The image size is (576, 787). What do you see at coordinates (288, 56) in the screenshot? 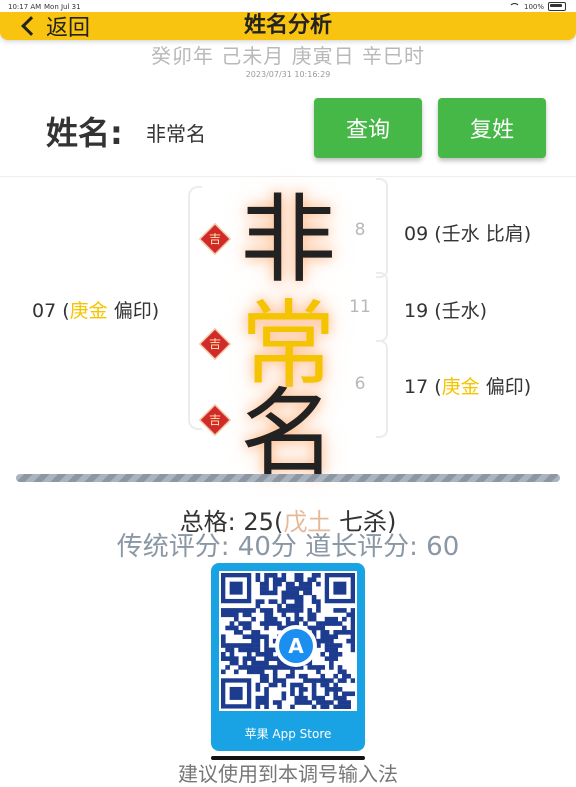
I see `ganzhi-text: 癸卯年 己未月 庚寅日 辛巳时` at bounding box center [288, 56].